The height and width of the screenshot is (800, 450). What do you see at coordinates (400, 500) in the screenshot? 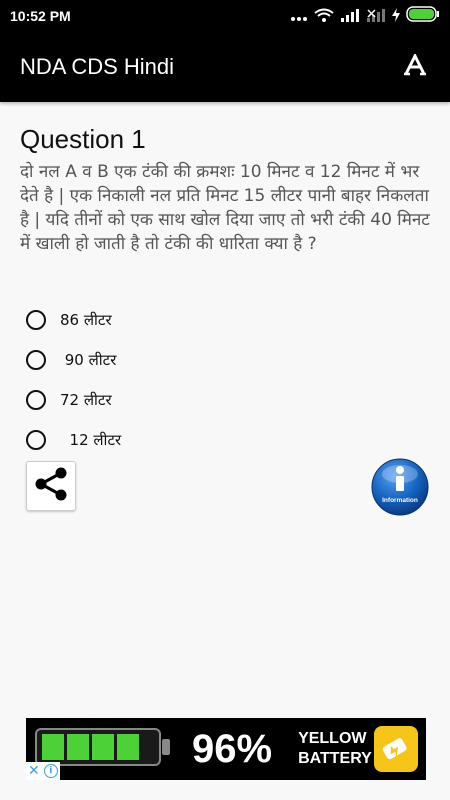
I see `information-label: Information` at bounding box center [400, 500].